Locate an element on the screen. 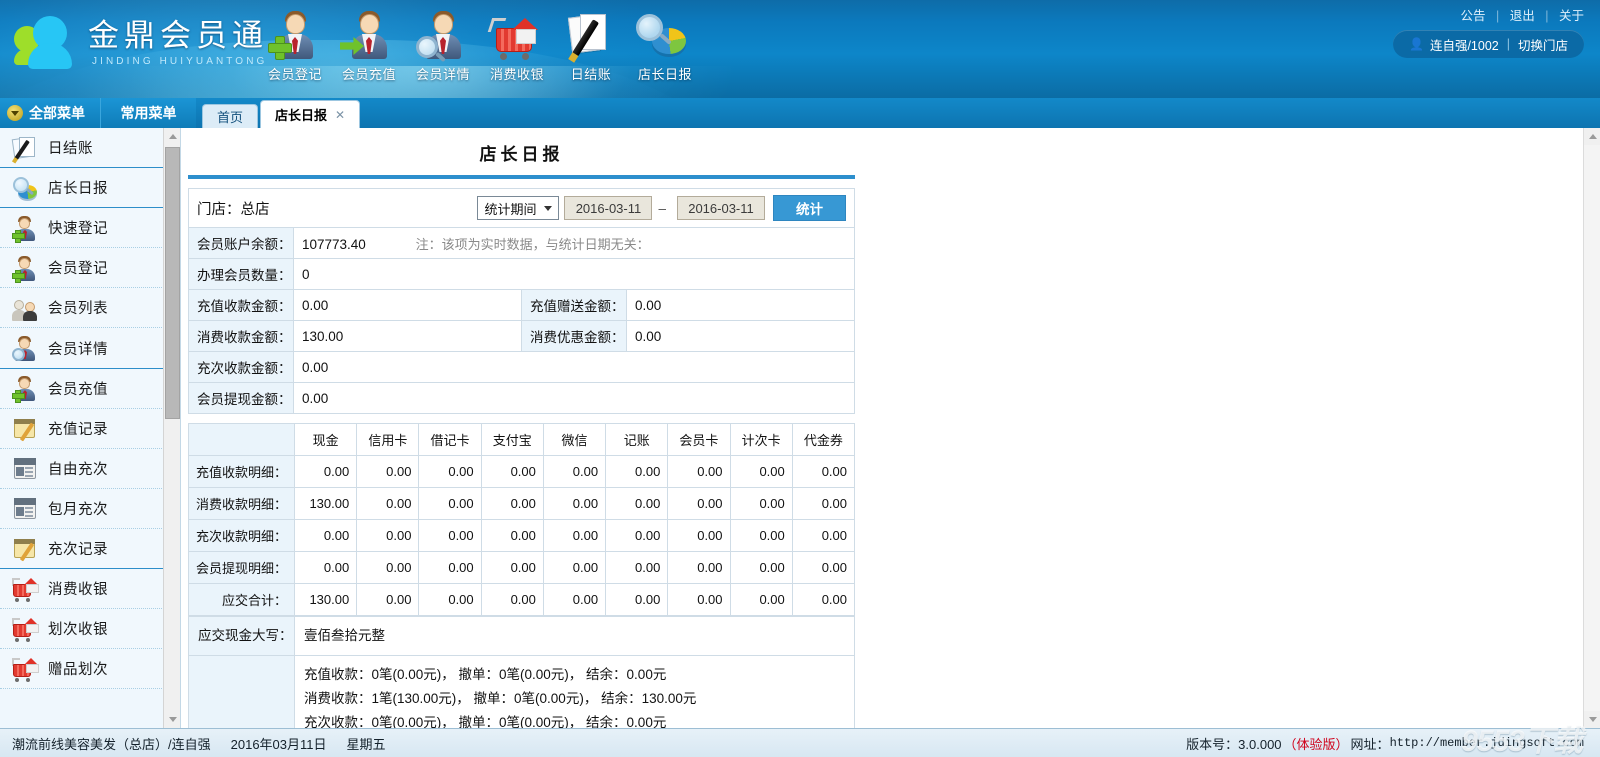 Image resolution: width=1600 pixels, height=757 pixels. date-from-input: 2016-03-11 is located at coordinates (608, 208).